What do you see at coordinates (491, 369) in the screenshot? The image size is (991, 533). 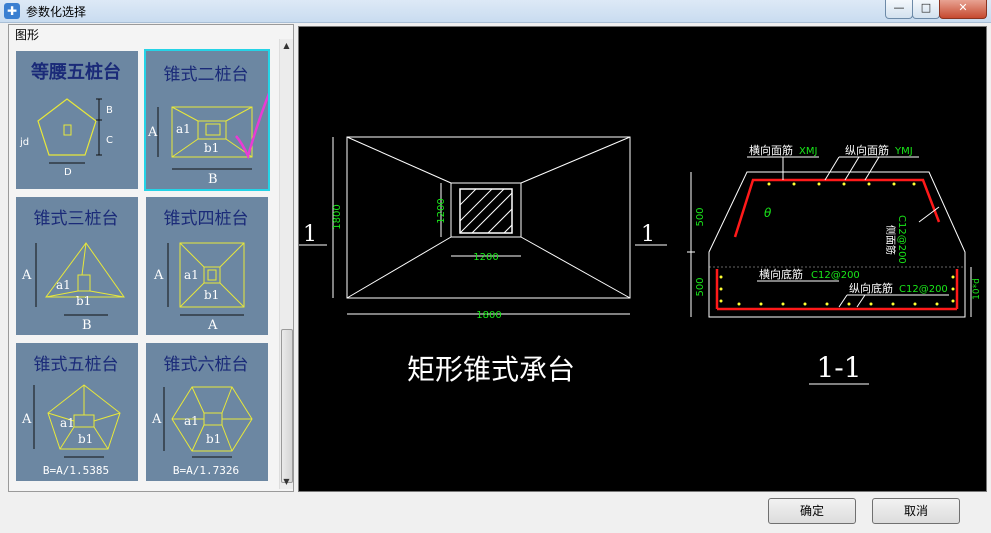 I see `plan-title: 矩形锥式承台` at bounding box center [491, 369].